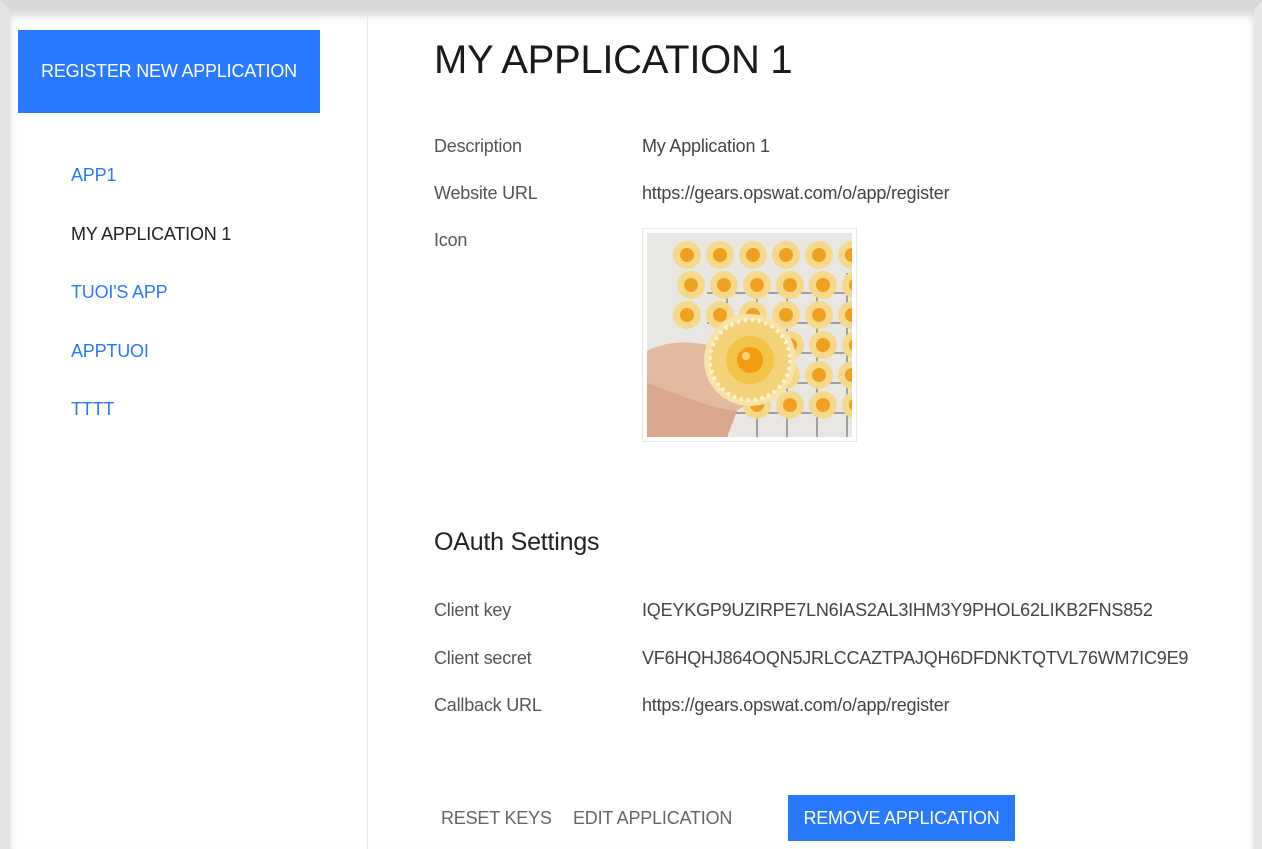 The width and height of the screenshot is (1262, 849). Describe the element at coordinates (451, 240) in the screenshot. I see `icon-label: Icon` at that location.